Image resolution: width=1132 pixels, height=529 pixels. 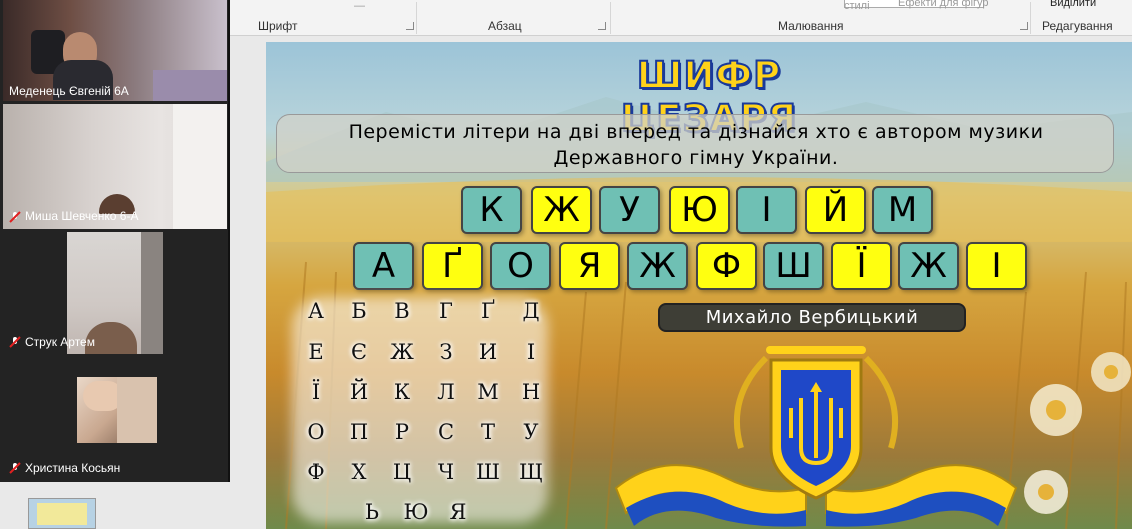 What do you see at coordinates (520, 266) in the screenshot?
I see `letter-tile: О` at bounding box center [520, 266].